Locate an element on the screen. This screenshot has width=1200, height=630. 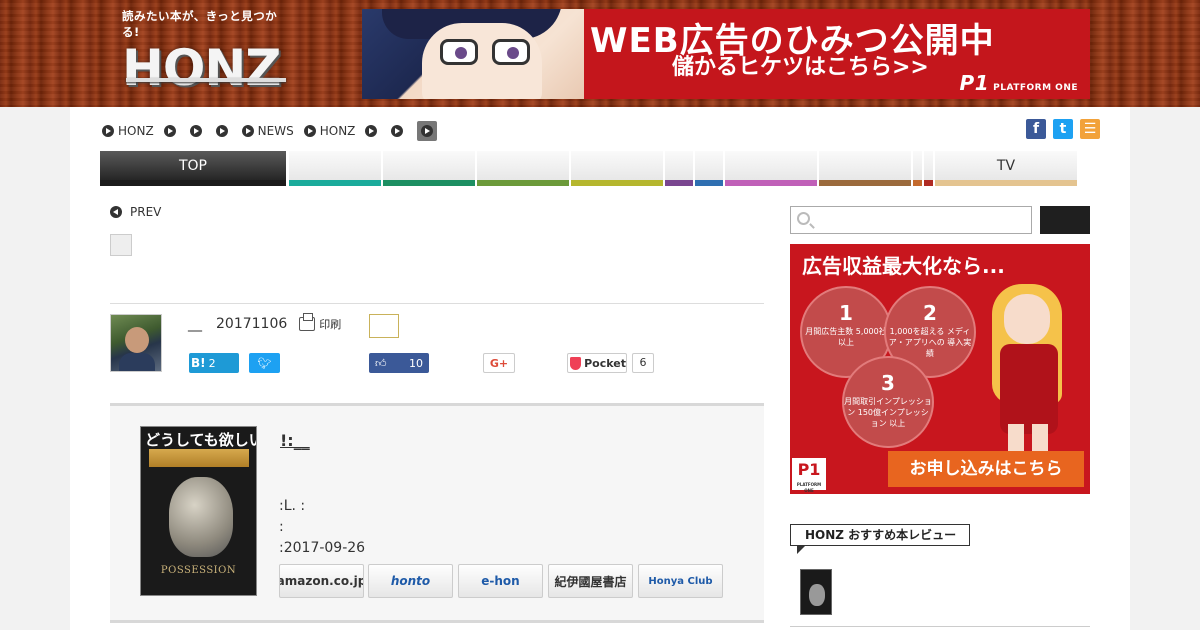
ad-character-illustration is located at coordinates (1030, 374).